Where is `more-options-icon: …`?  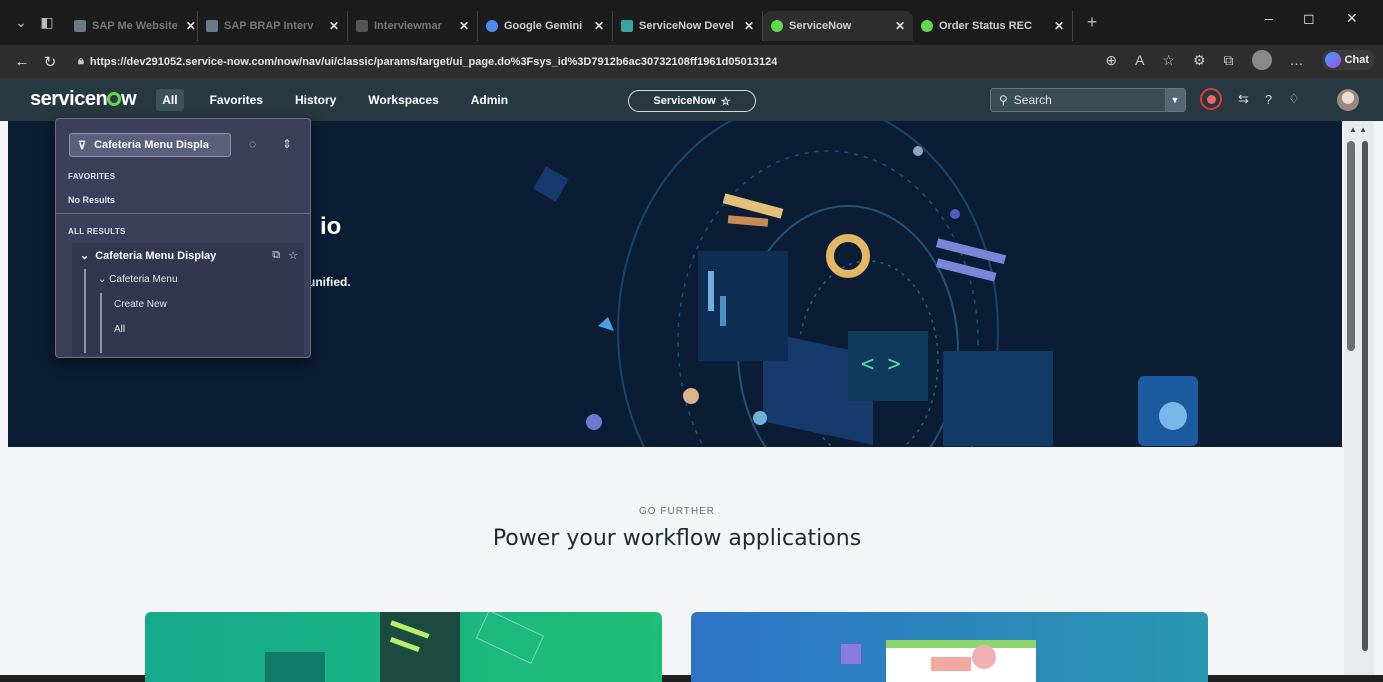 more-options-icon: … is located at coordinates (1297, 60).